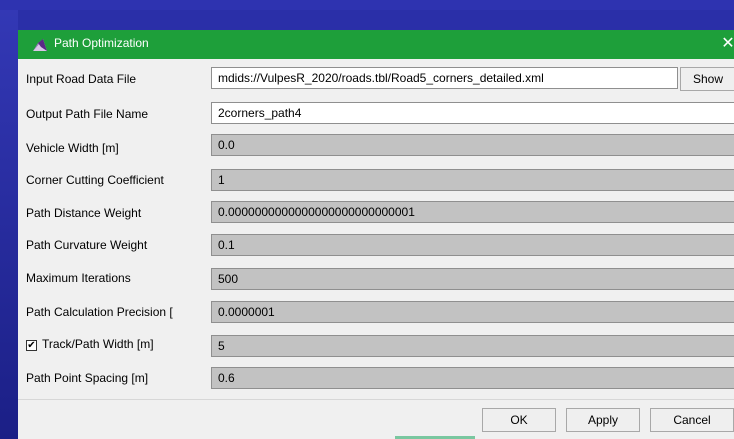  What do you see at coordinates (603, 420) in the screenshot?
I see `apply-button: Apply` at bounding box center [603, 420].